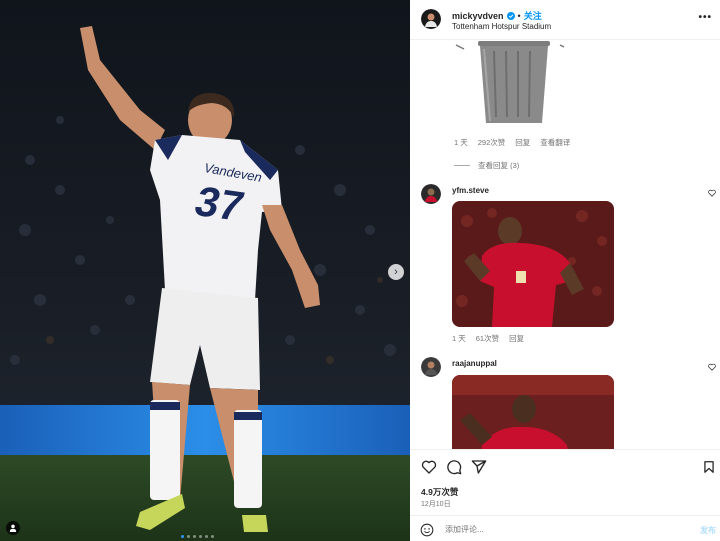  Describe the element at coordinates (478, 16) in the screenshot. I see `author-username: mickyvdven` at that location.